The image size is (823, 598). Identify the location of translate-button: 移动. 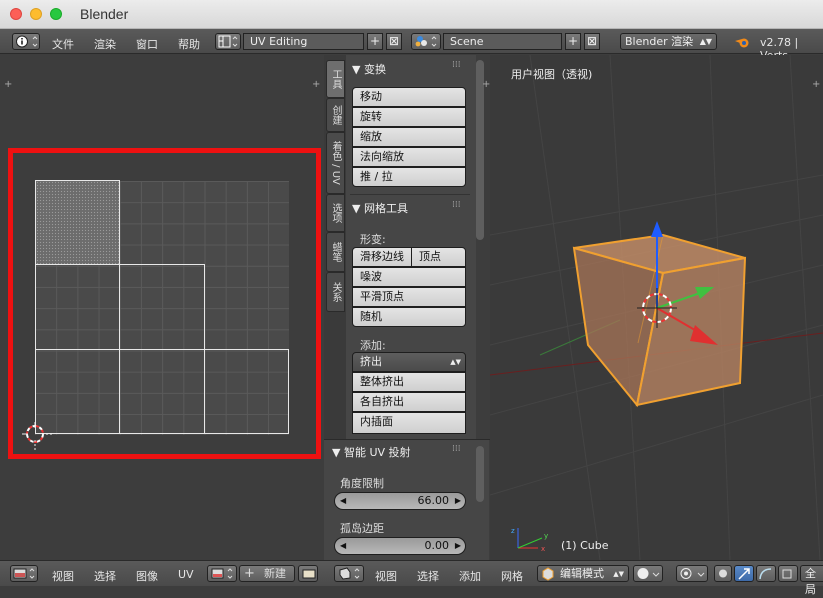
(409, 97).